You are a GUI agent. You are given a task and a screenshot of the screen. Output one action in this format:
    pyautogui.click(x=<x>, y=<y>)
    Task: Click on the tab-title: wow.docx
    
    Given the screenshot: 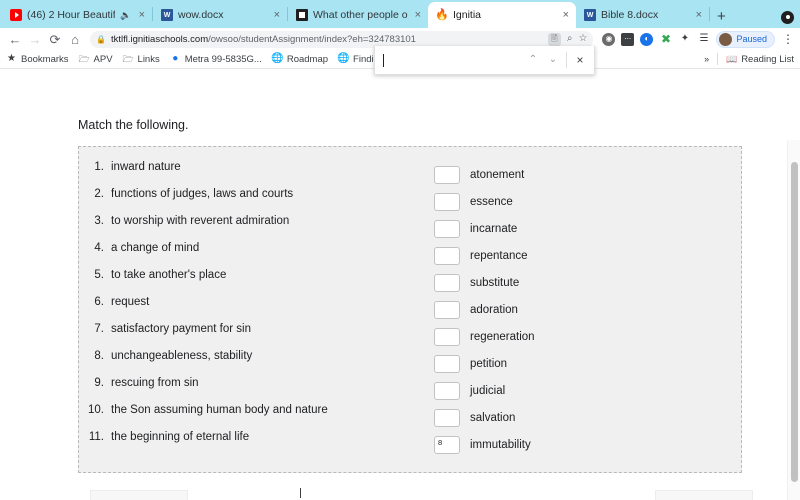 What is the action you would take?
    pyautogui.click(x=201, y=15)
    